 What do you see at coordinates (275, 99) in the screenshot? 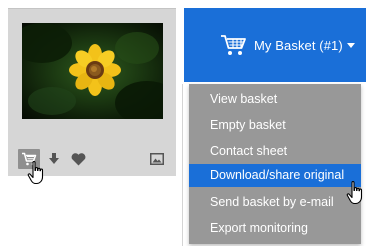
I see `menu-item-view-basket: View basket` at bounding box center [275, 99].